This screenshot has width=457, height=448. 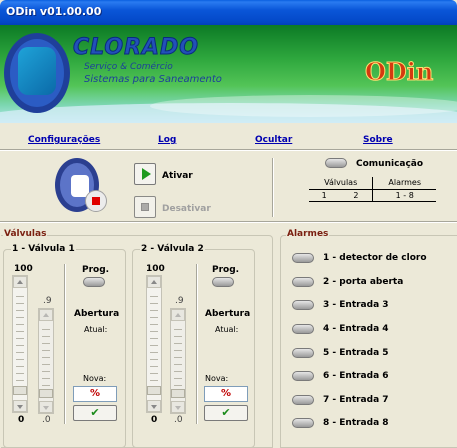 What do you see at coordinates (95, 394) in the screenshot?
I see `valve-1-nova-input: %` at bounding box center [95, 394].